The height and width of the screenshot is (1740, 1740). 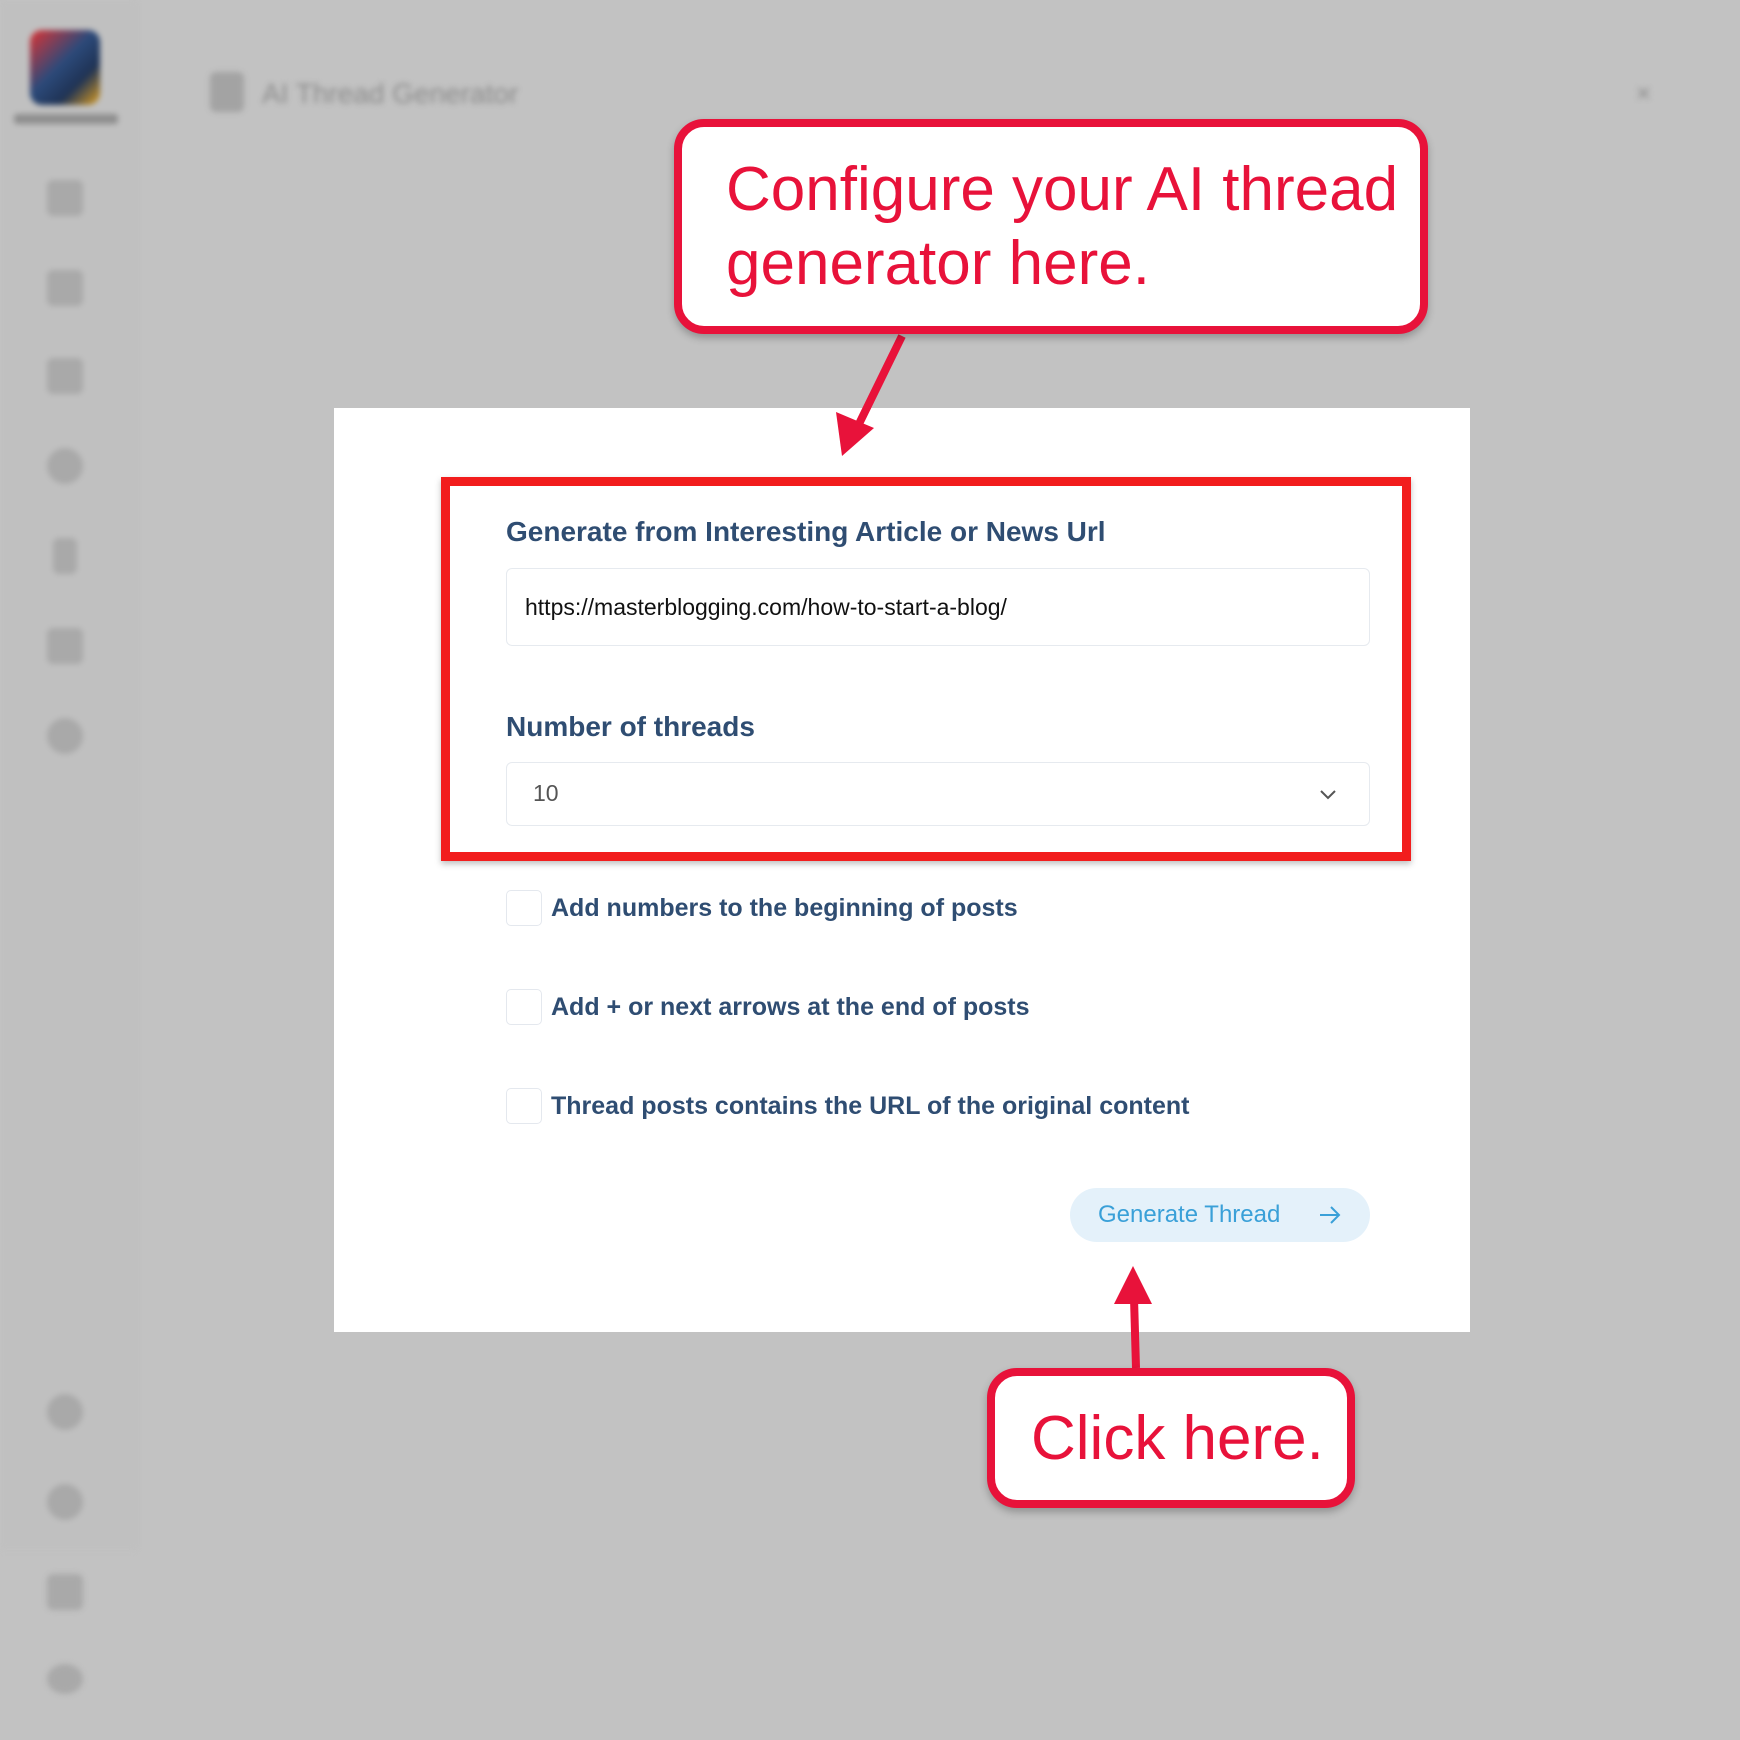 What do you see at coordinates (1643, 93) in the screenshot?
I see `close-icon: ×` at bounding box center [1643, 93].